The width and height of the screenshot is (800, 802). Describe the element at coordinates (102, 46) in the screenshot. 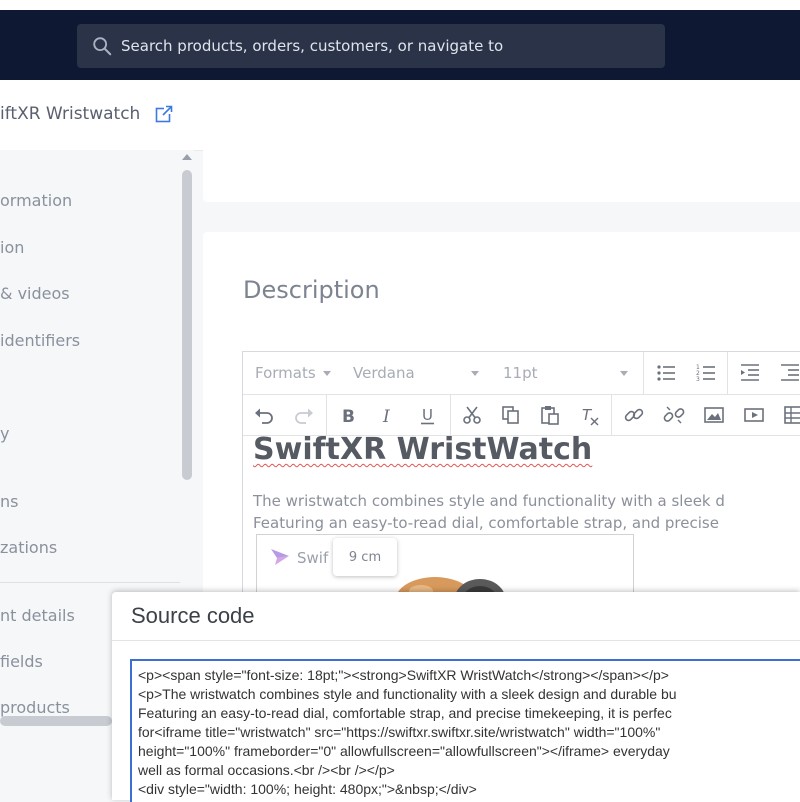

I see `search-icon` at that location.